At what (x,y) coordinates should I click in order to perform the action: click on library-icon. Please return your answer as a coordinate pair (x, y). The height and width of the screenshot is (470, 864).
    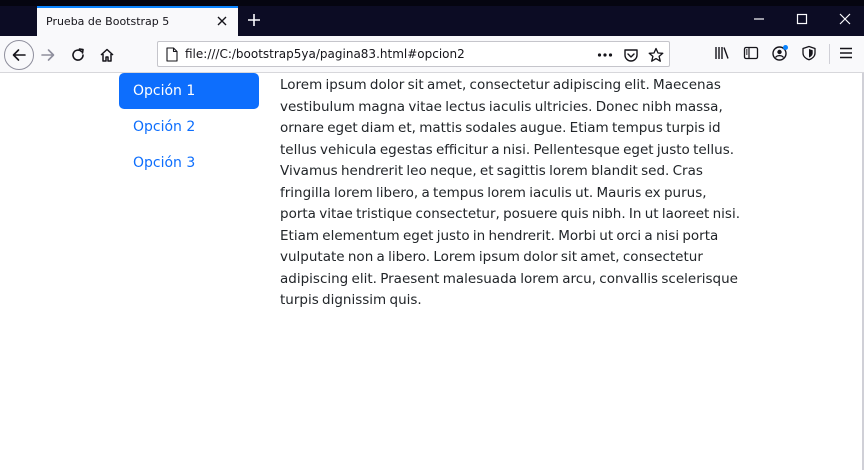
    Looking at the image, I should click on (722, 53).